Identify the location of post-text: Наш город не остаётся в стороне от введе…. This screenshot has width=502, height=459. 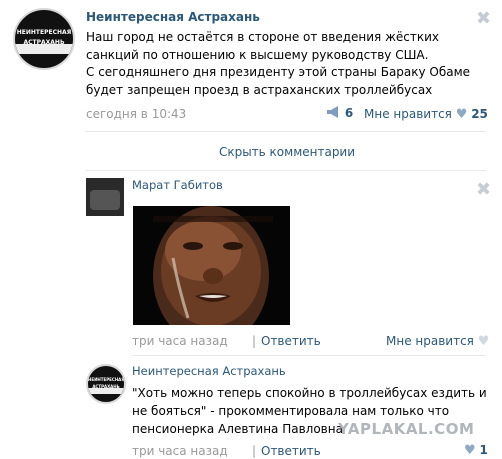
(286, 64).